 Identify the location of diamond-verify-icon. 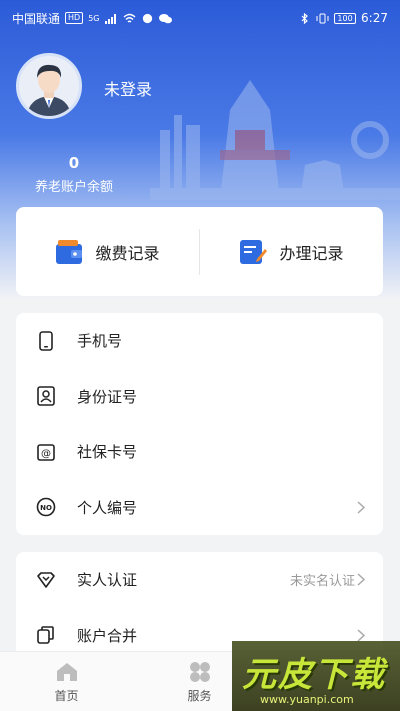
(46, 579).